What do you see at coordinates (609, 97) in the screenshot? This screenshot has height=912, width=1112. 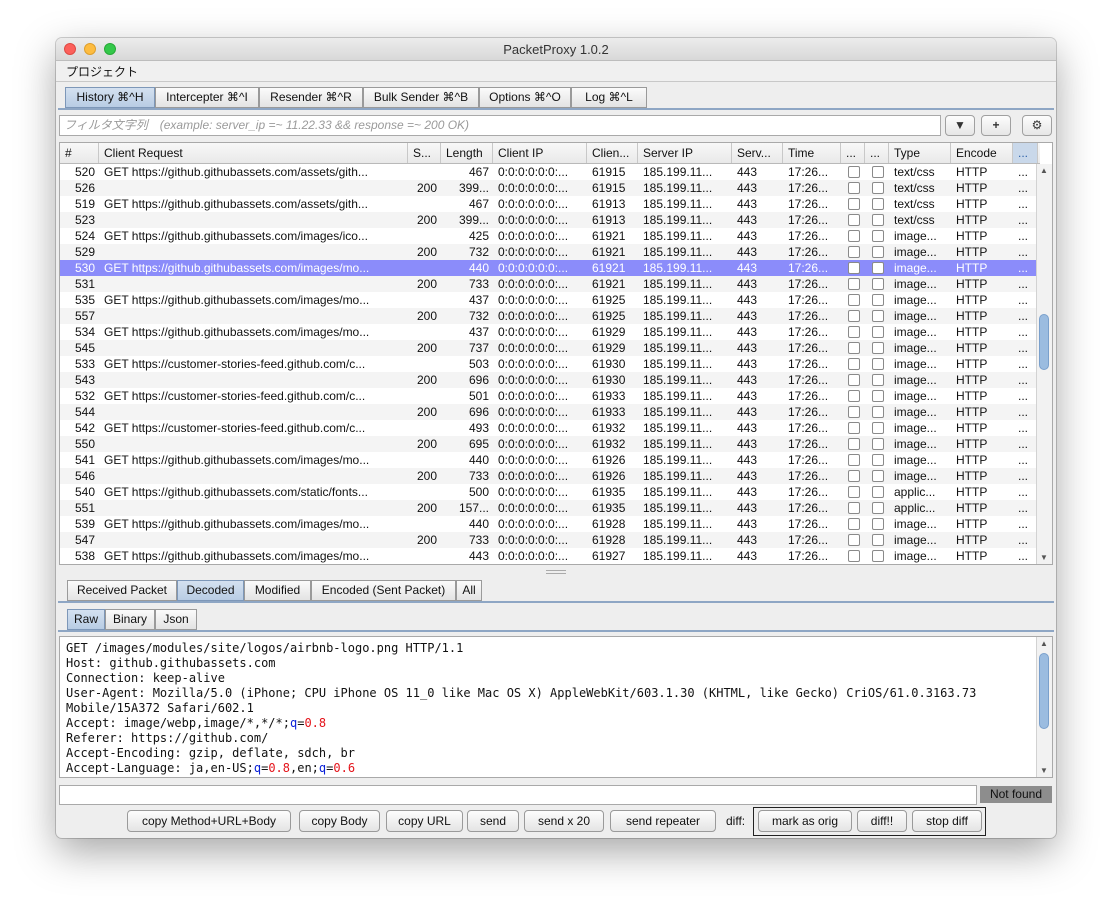 I see `tab-log: Log ⌘^L` at bounding box center [609, 97].